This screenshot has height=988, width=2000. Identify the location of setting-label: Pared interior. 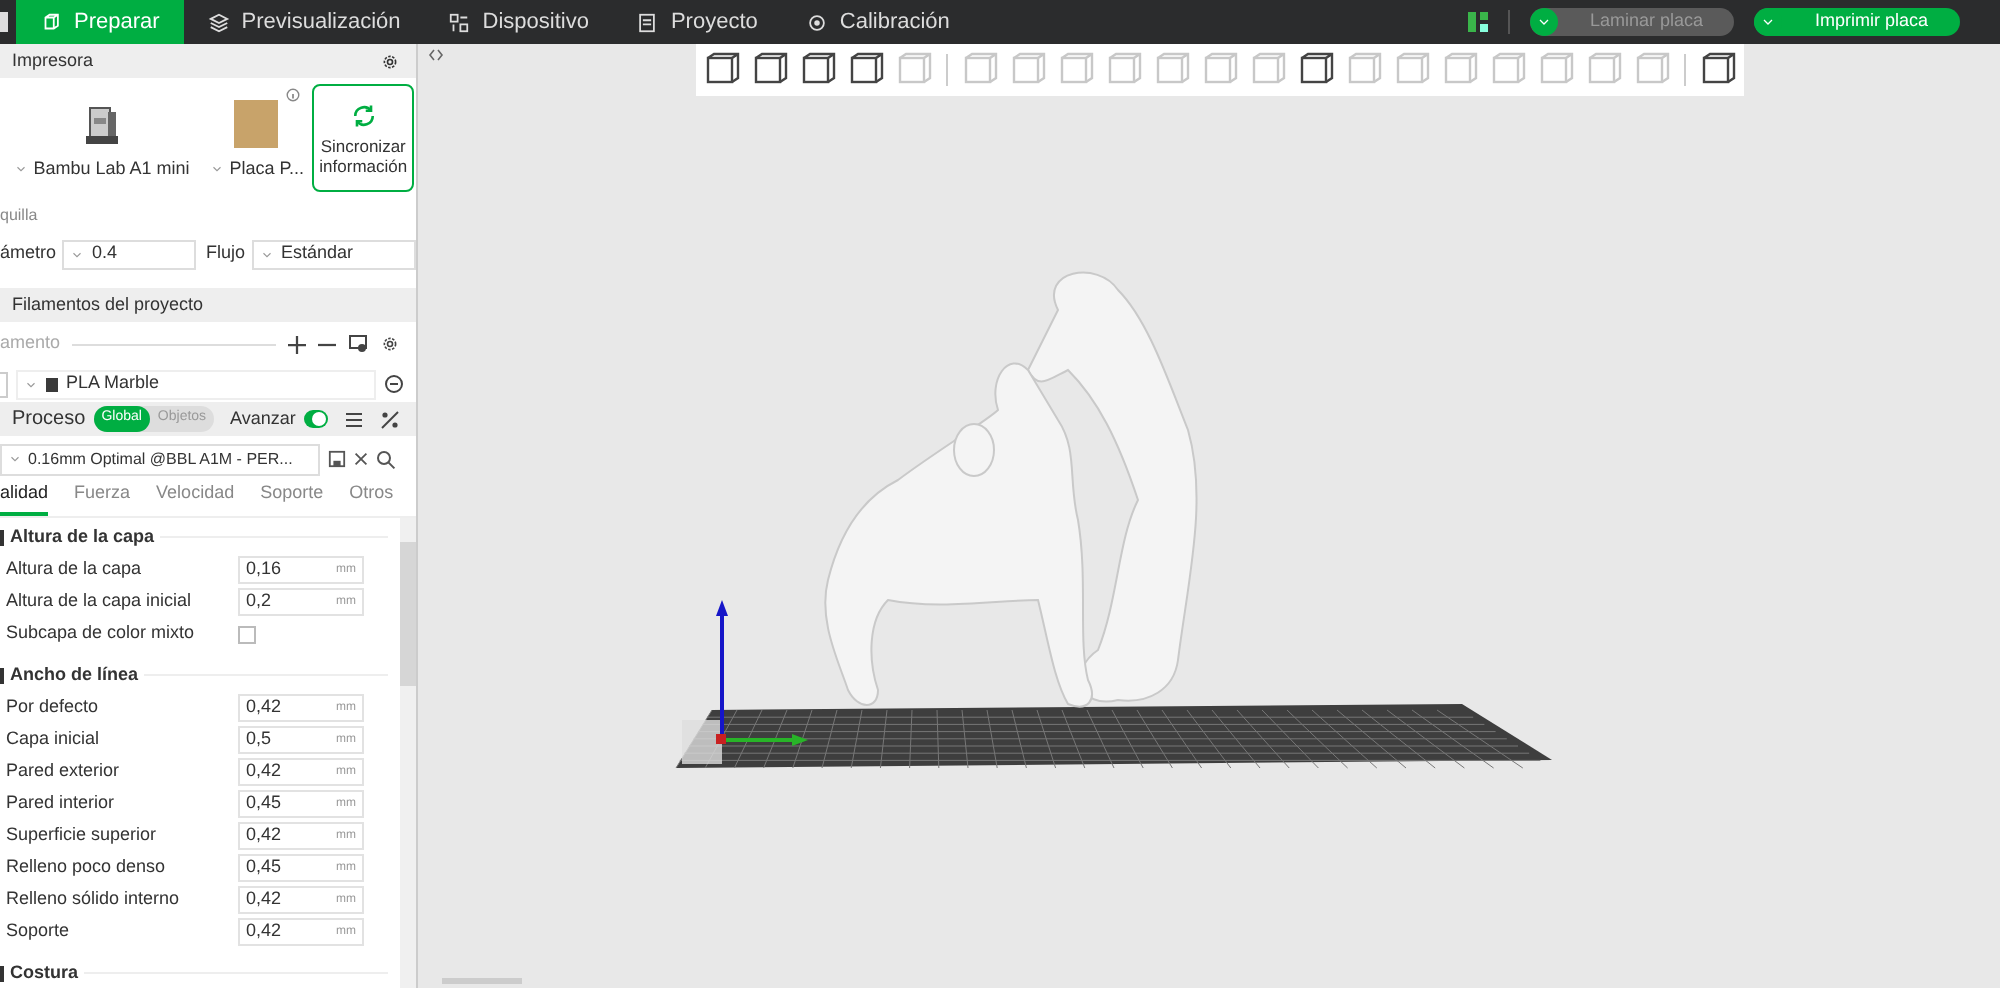
(61, 803).